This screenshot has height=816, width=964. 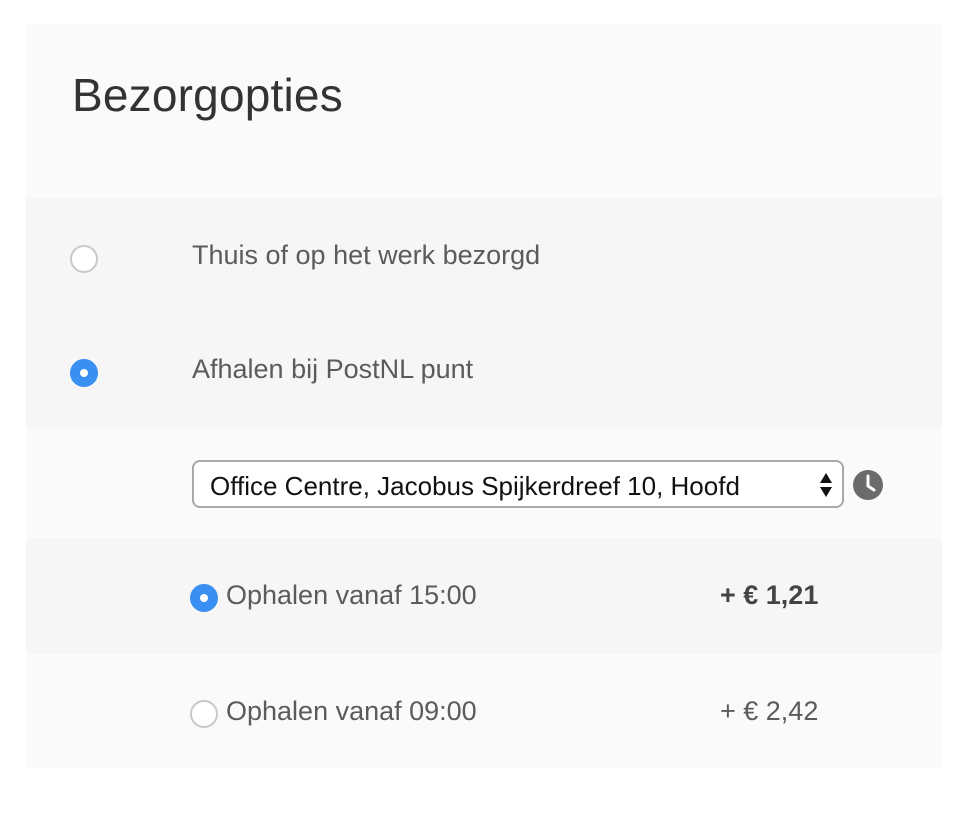 What do you see at coordinates (484, 371) in the screenshot?
I see `option-postnl-pickup: Afhalen bij PostNL punt` at bounding box center [484, 371].